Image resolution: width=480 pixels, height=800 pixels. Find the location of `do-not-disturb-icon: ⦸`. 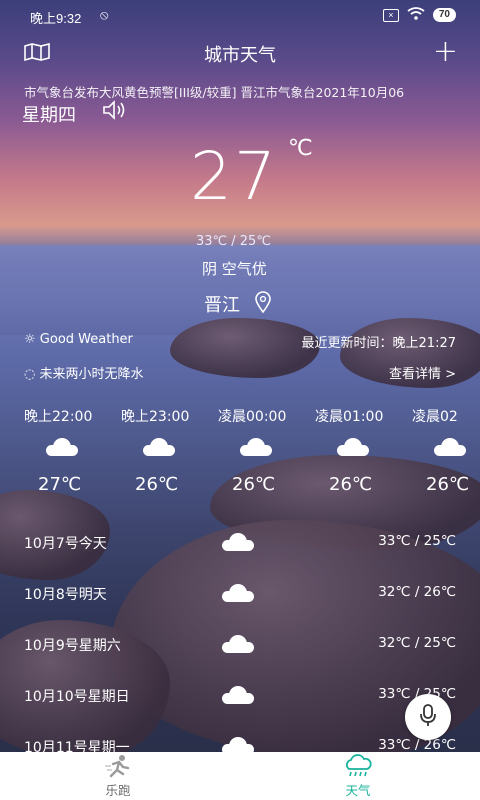

do-not-disturb-icon: ⦸ is located at coordinates (104, 14).